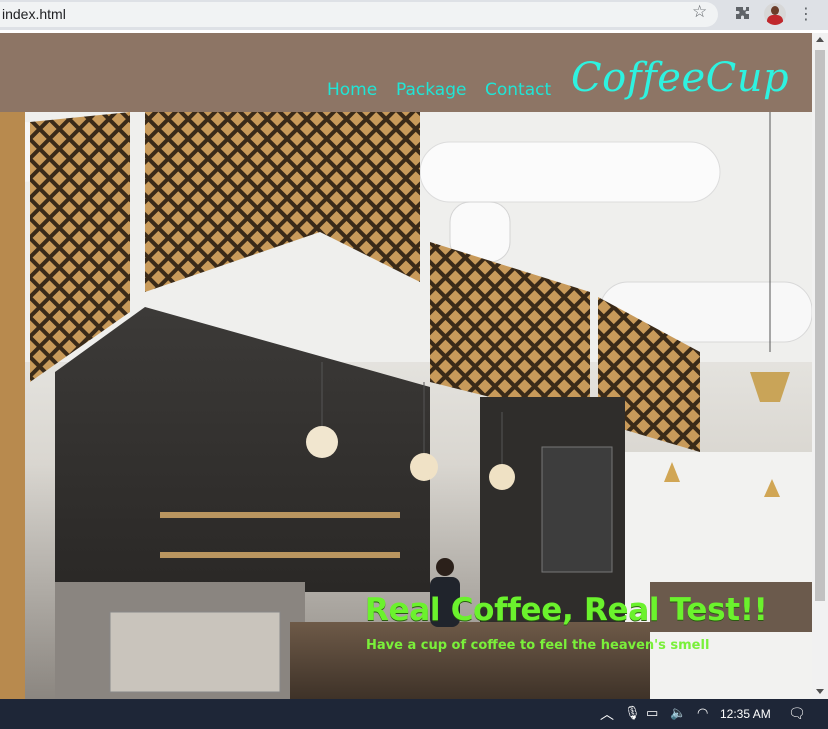  I want to click on navbar: Home Package Contact CoffeeCup, so click(406, 72).